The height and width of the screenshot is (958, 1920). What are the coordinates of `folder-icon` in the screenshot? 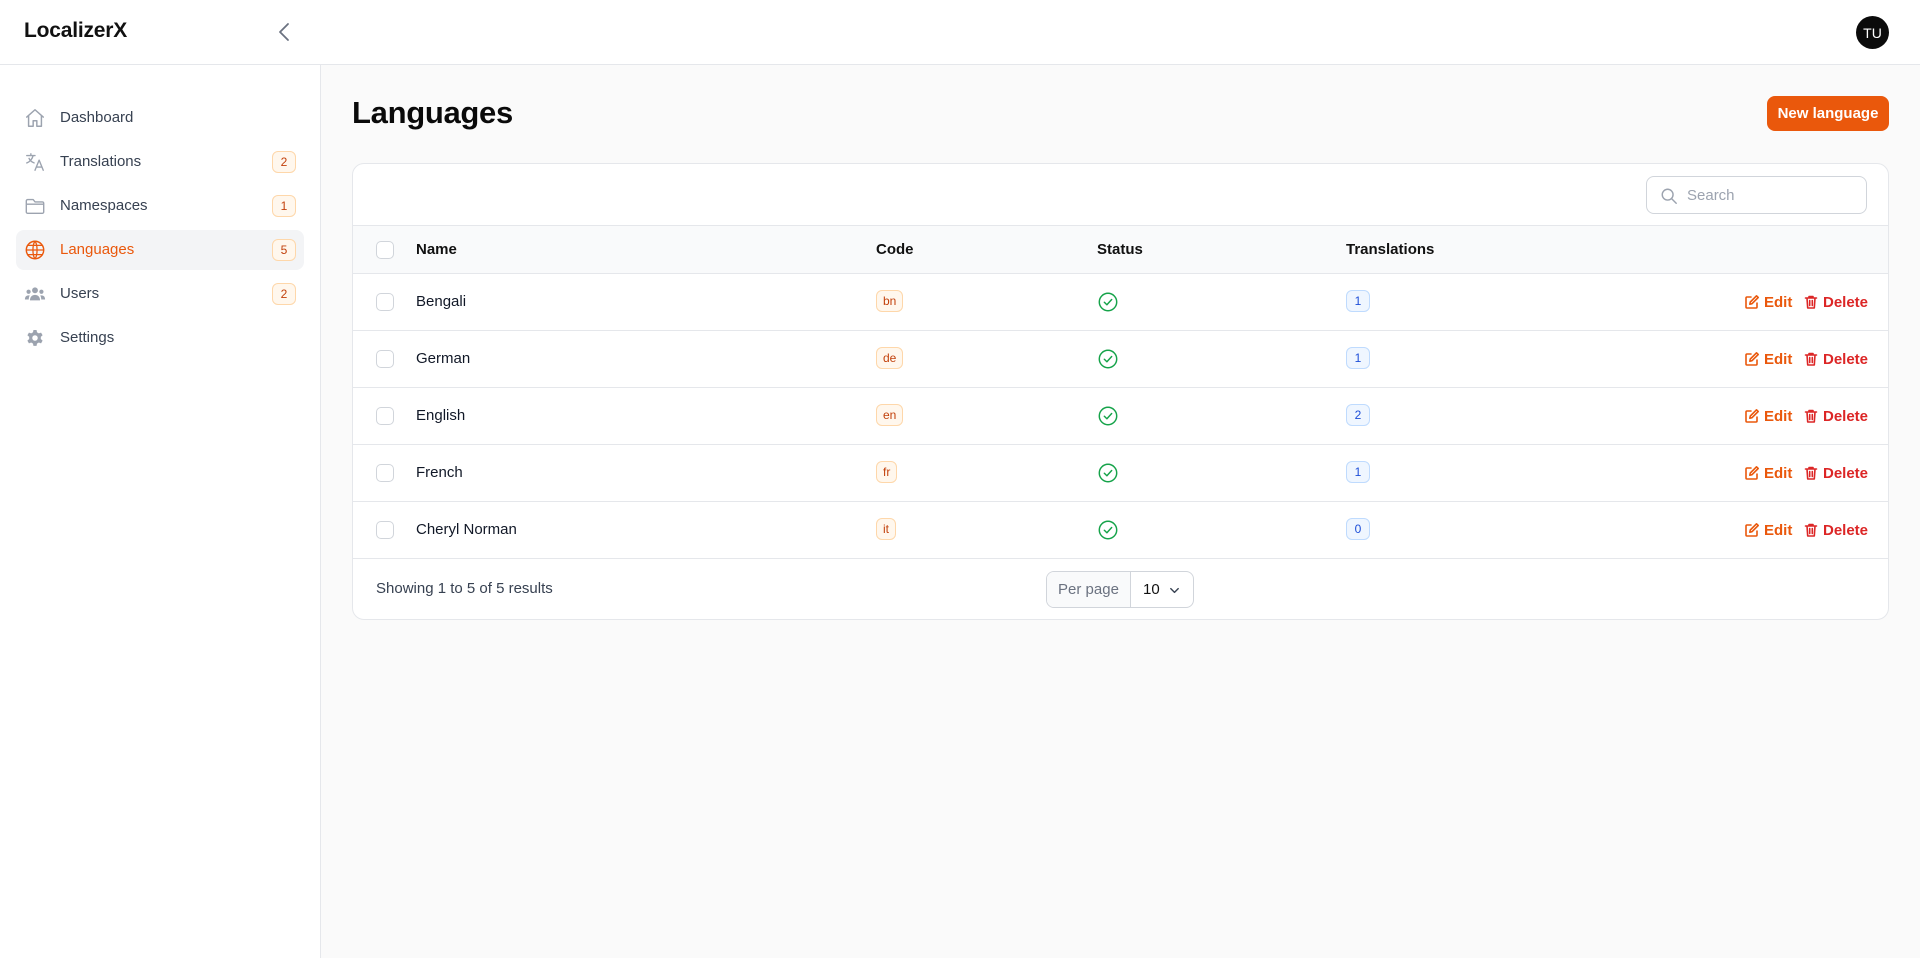 It's located at (35, 206).